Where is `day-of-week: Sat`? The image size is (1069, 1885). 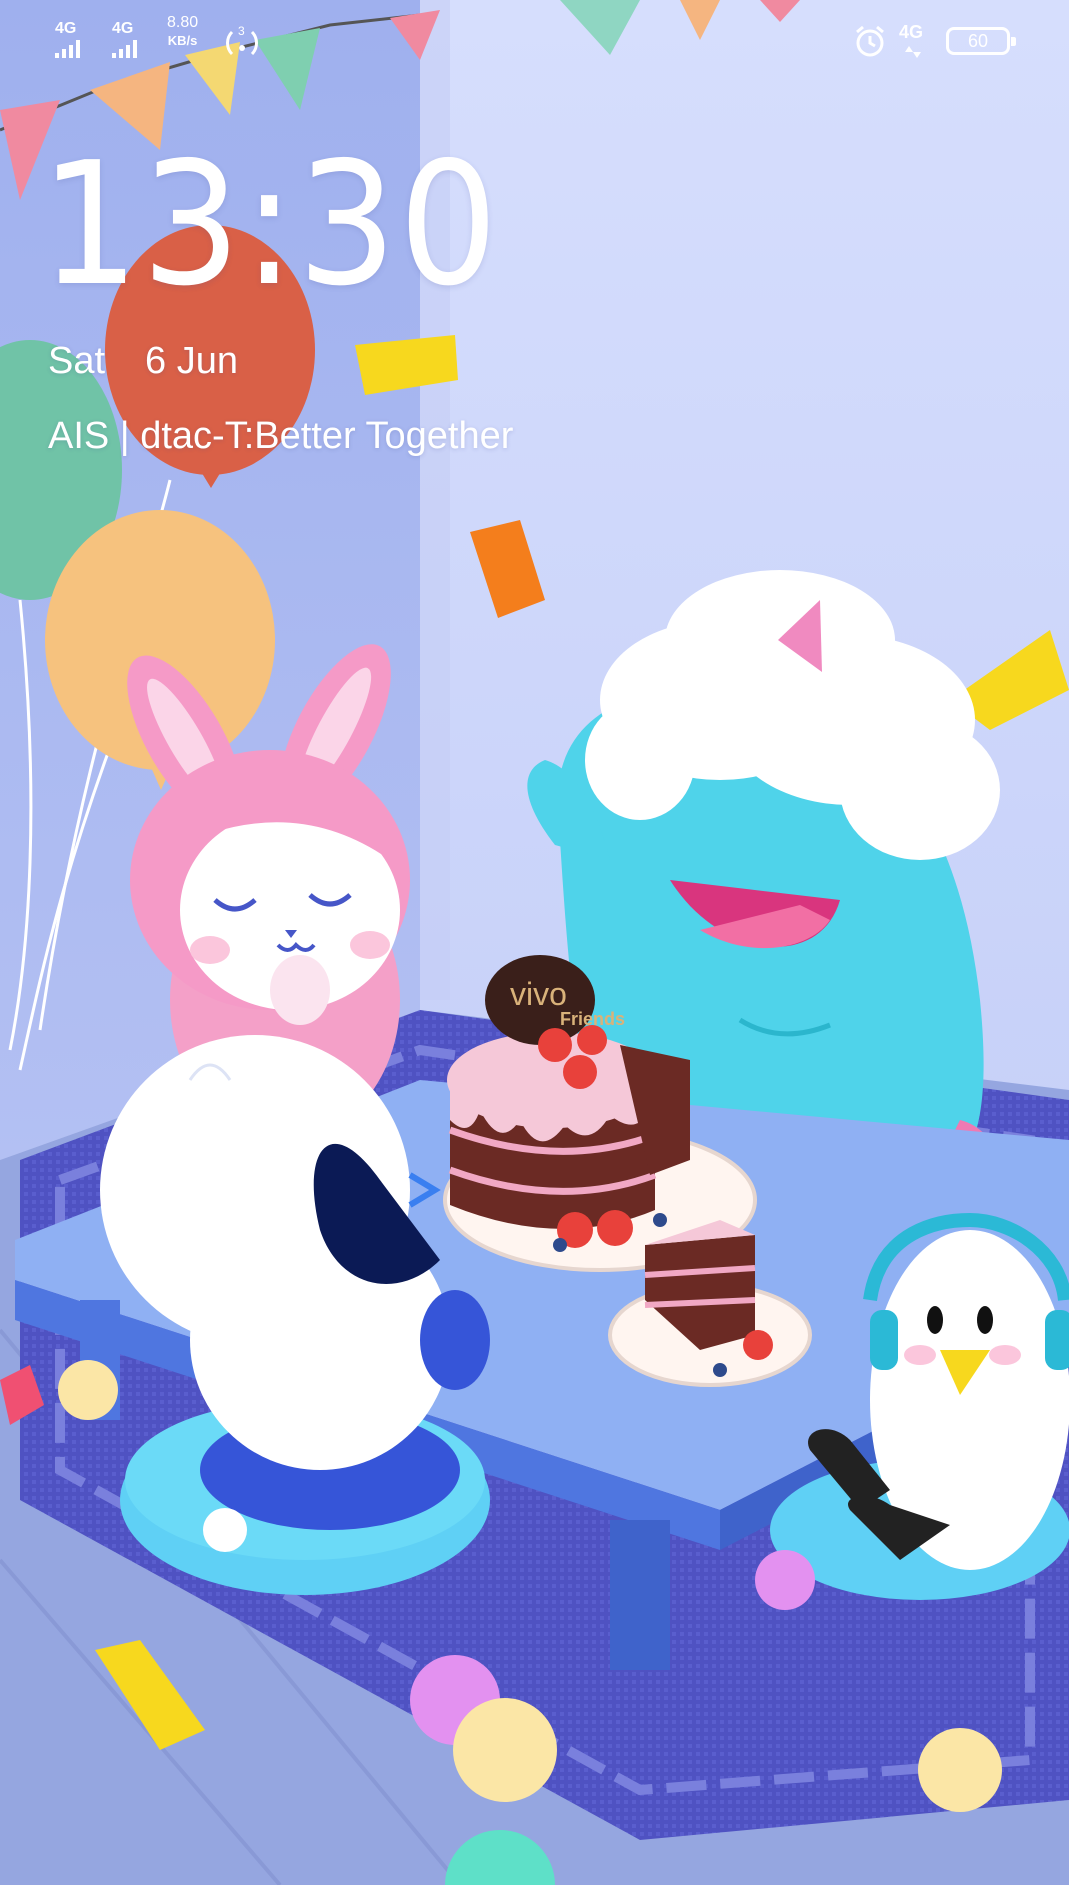
day-of-week: Sat is located at coordinates (77, 361).